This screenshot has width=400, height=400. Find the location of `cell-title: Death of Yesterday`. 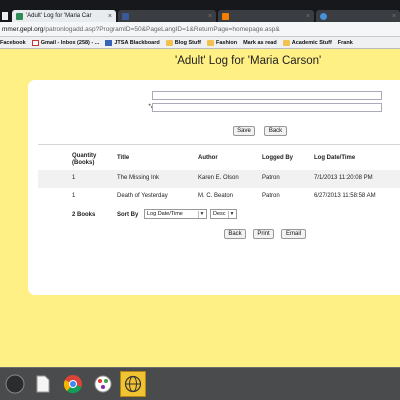

cell-title: Death of Yesterday is located at coordinates (142, 196).